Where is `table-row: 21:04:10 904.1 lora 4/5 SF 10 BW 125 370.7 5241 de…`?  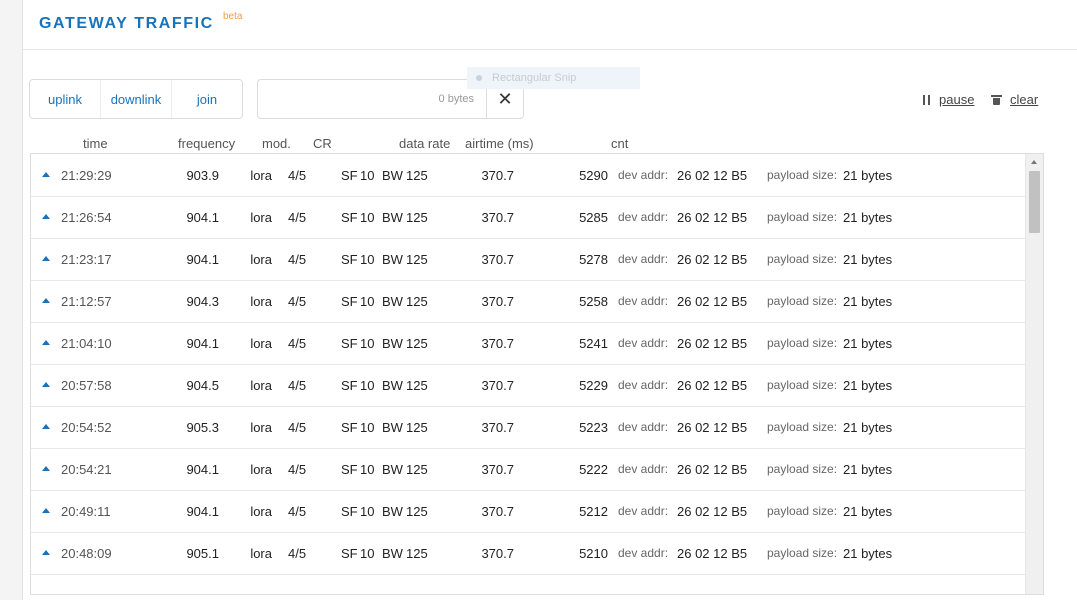
table-row: 21:04:10 904.1 lora 4/5 SF 10 BW 125 370.7 5241 de… is located at coordinates (528, 343).